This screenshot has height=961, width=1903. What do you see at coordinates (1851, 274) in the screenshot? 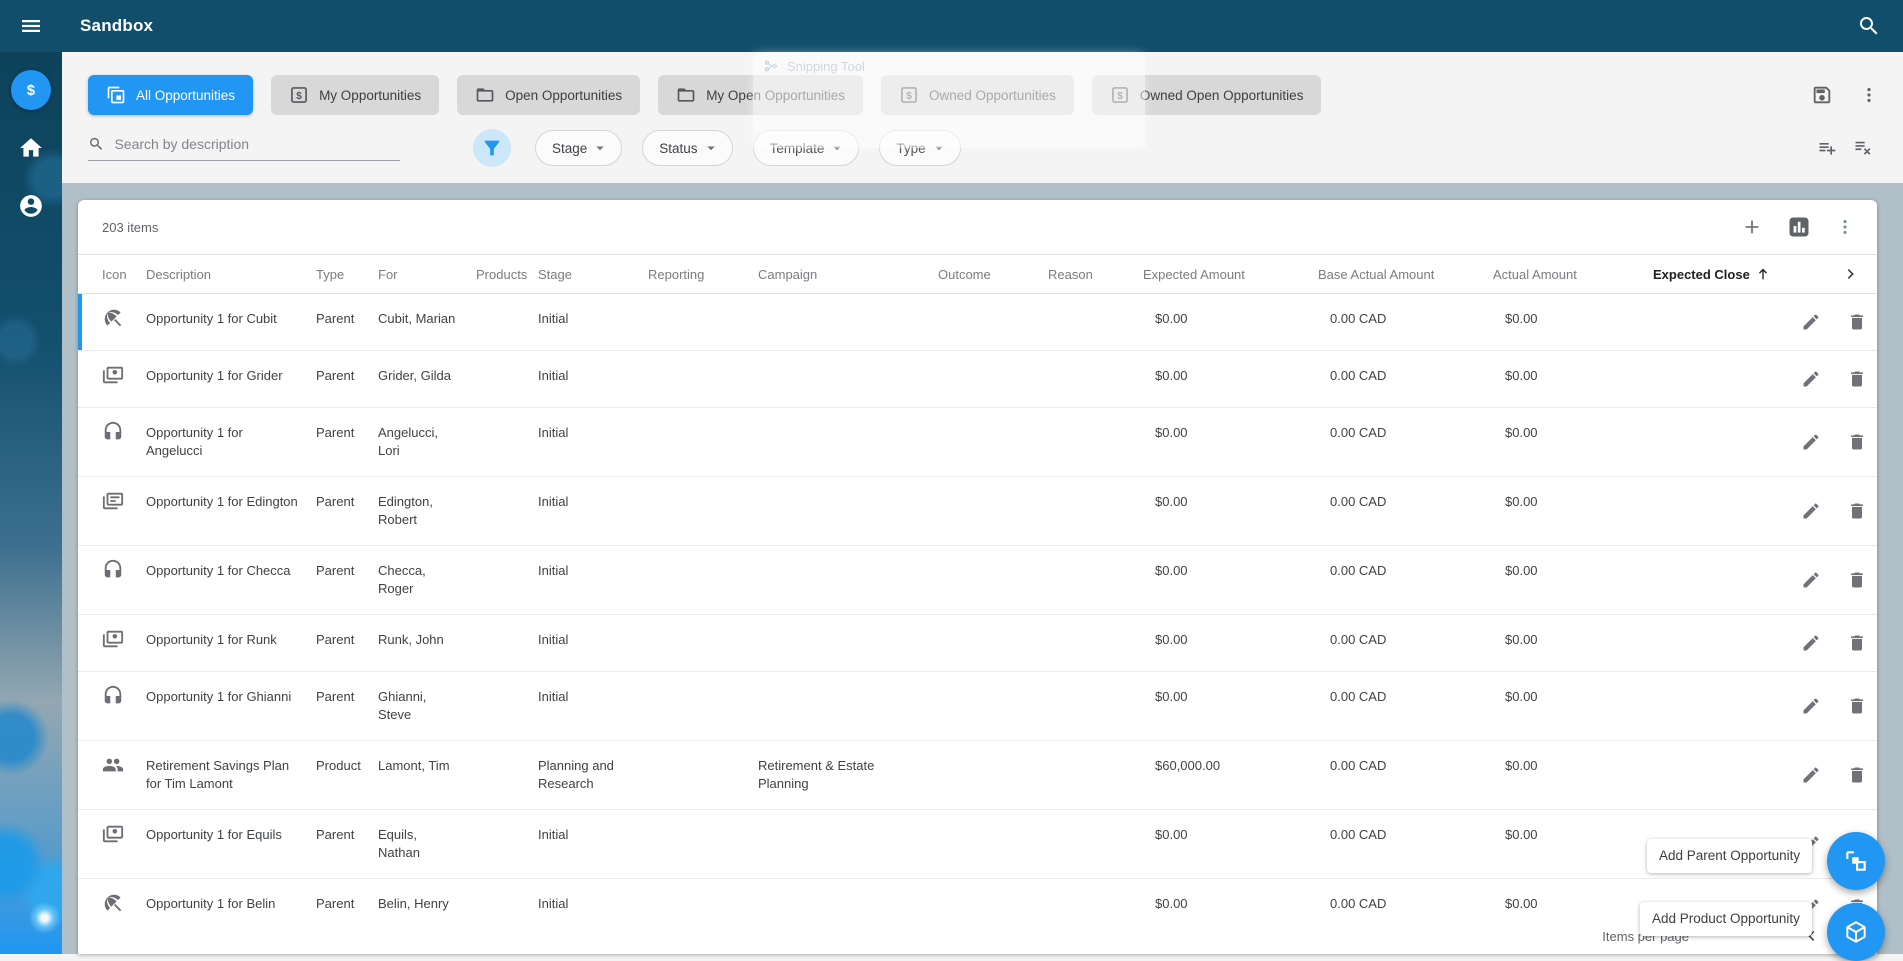
I see `scroll-columns-right-button` at bounding box center [1851, 274].